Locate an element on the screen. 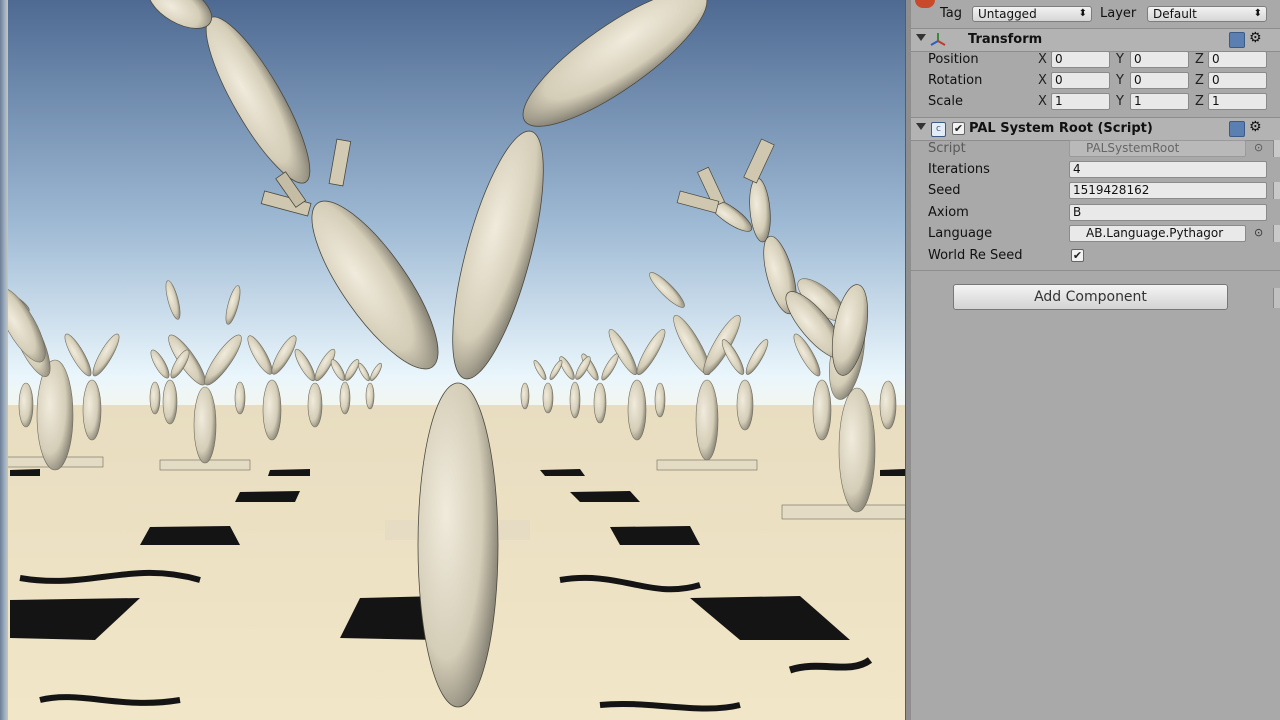  scale-z-label: Z is located at coordinates (1199, 101).